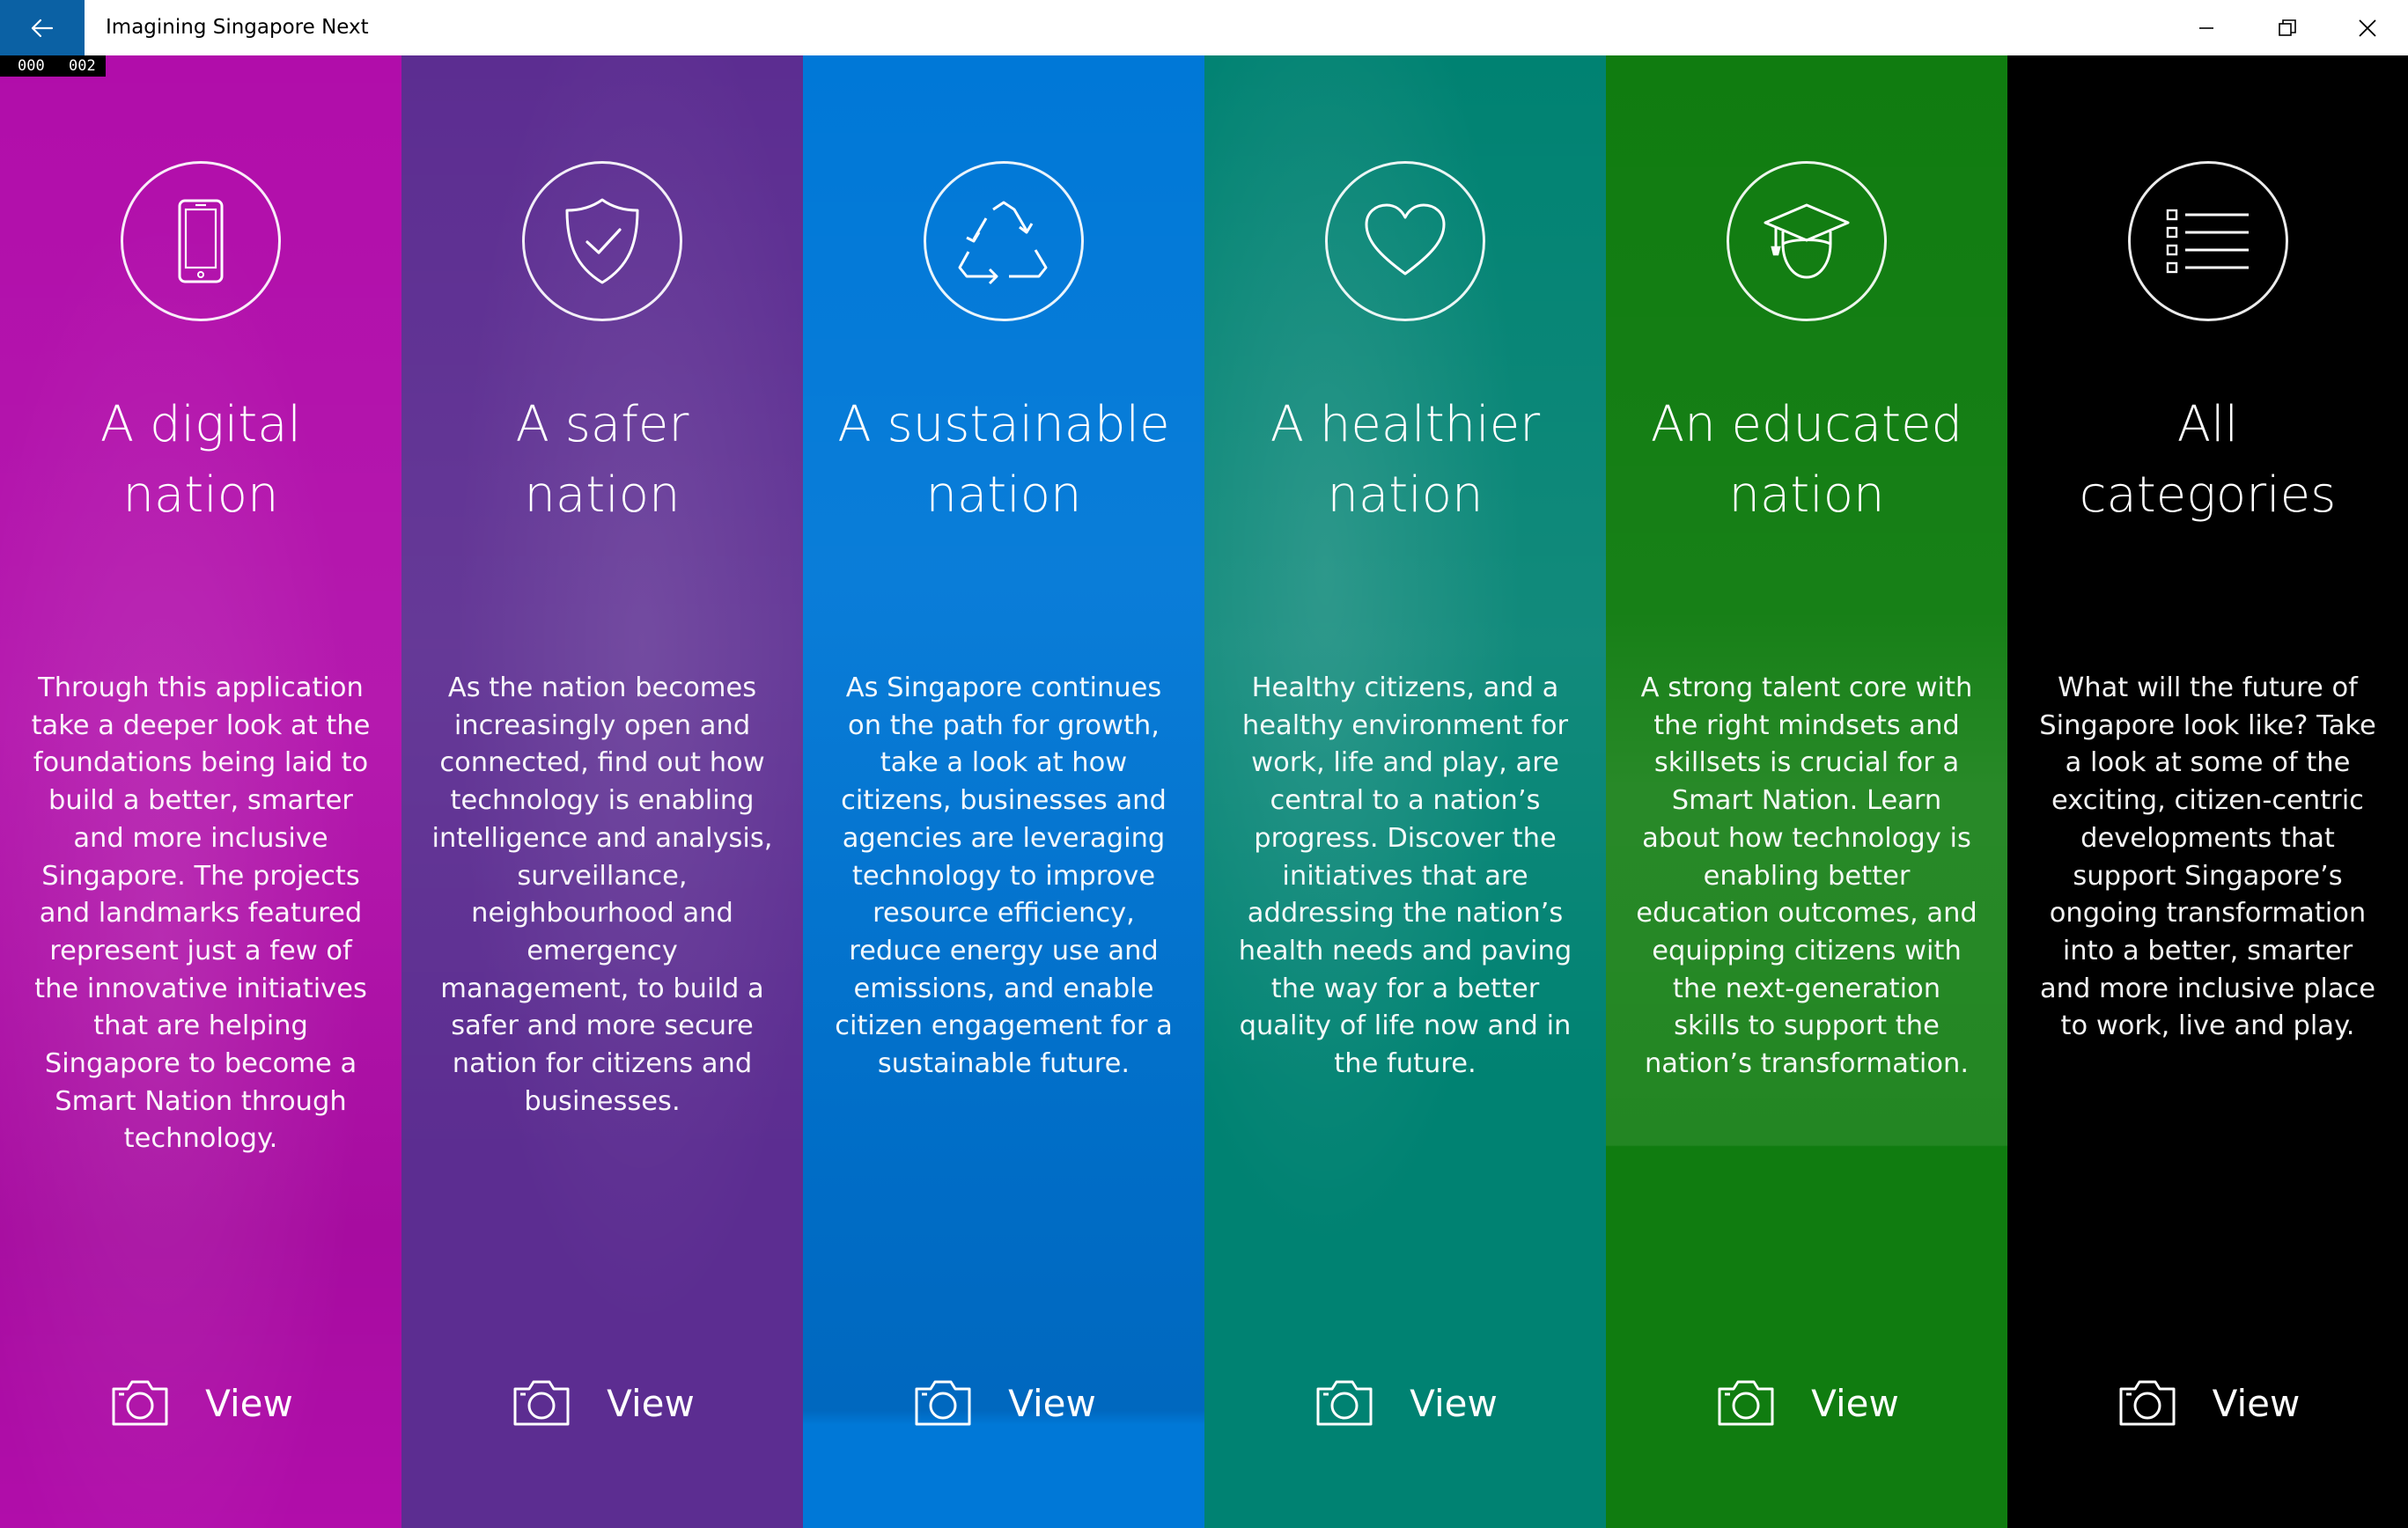  I want to click on panel-title: All categories, so click(2207, 461).